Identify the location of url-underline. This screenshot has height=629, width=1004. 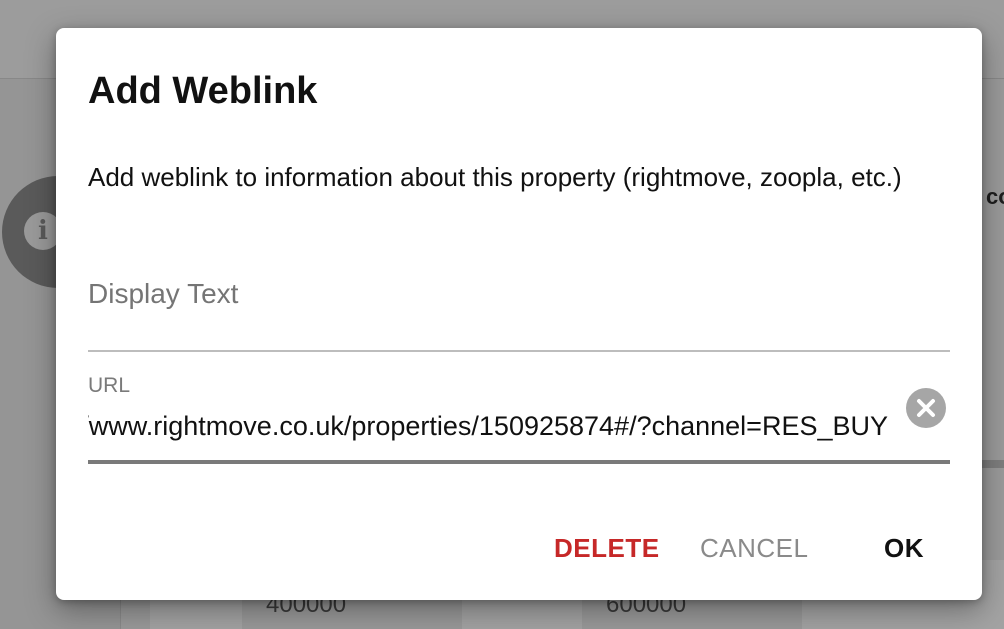
(519, 462).